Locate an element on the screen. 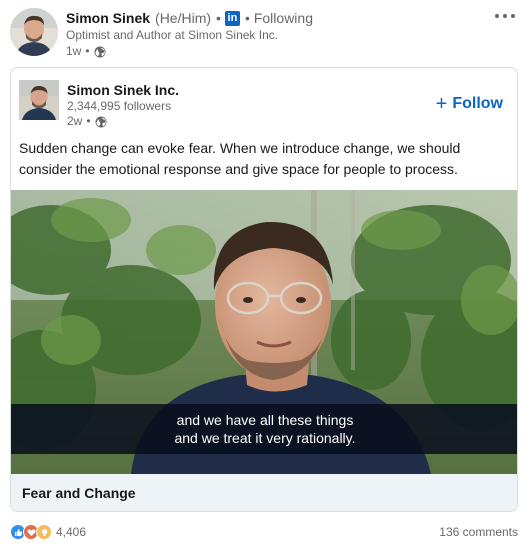 This screenshot has width=531, height=554. reaction-count: 4,406 is located at coordinates (71, 532).